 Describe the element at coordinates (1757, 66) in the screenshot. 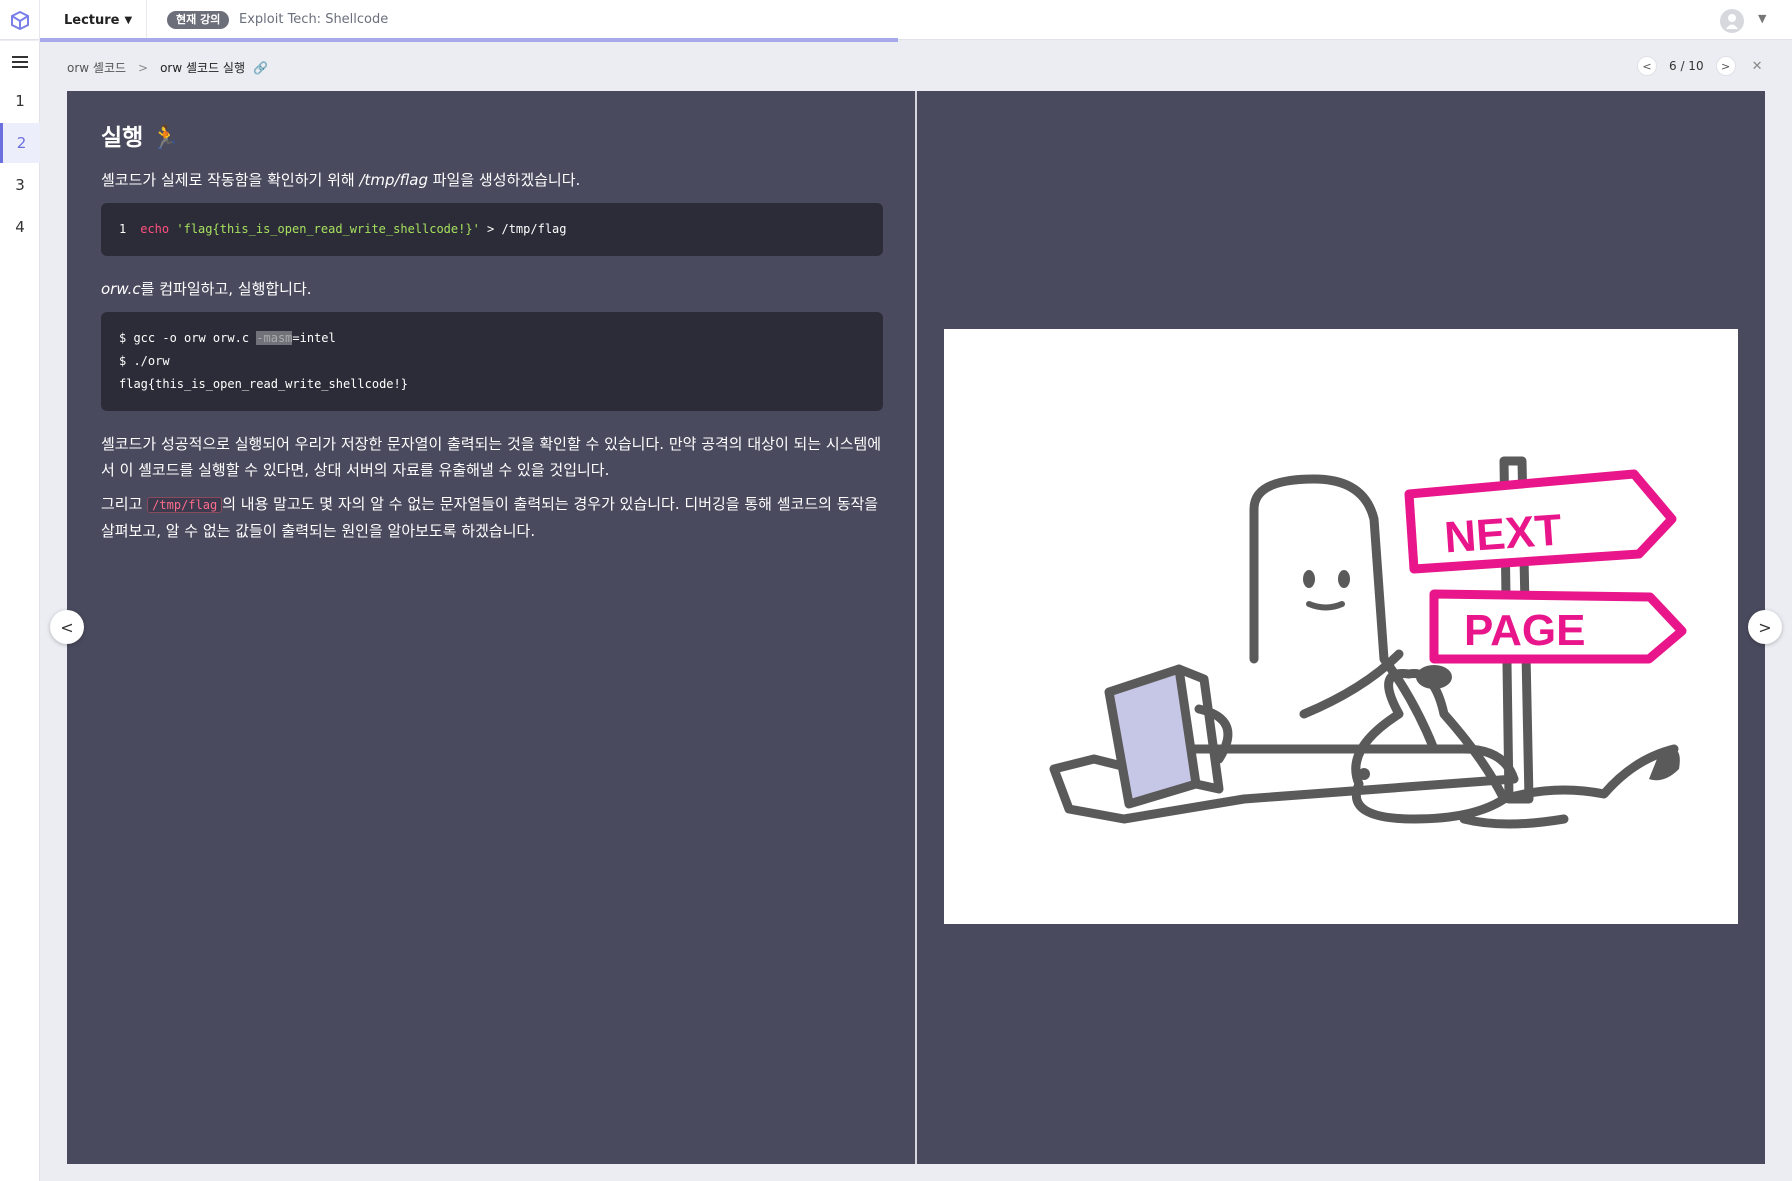

I see `close-icon: ✕` at that location.